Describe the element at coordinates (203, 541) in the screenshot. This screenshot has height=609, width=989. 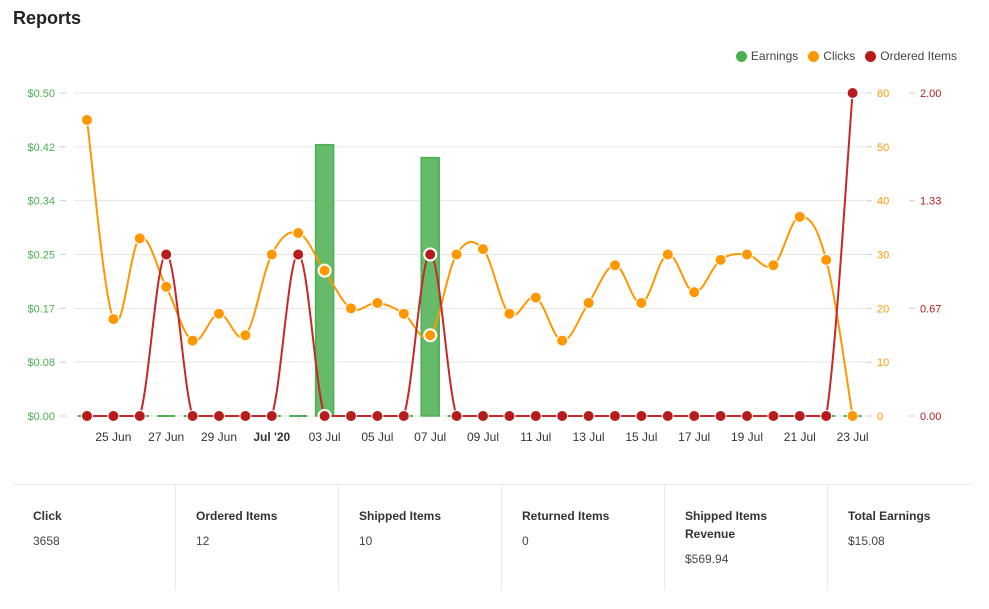
I see `stat-value: 12` at that location.